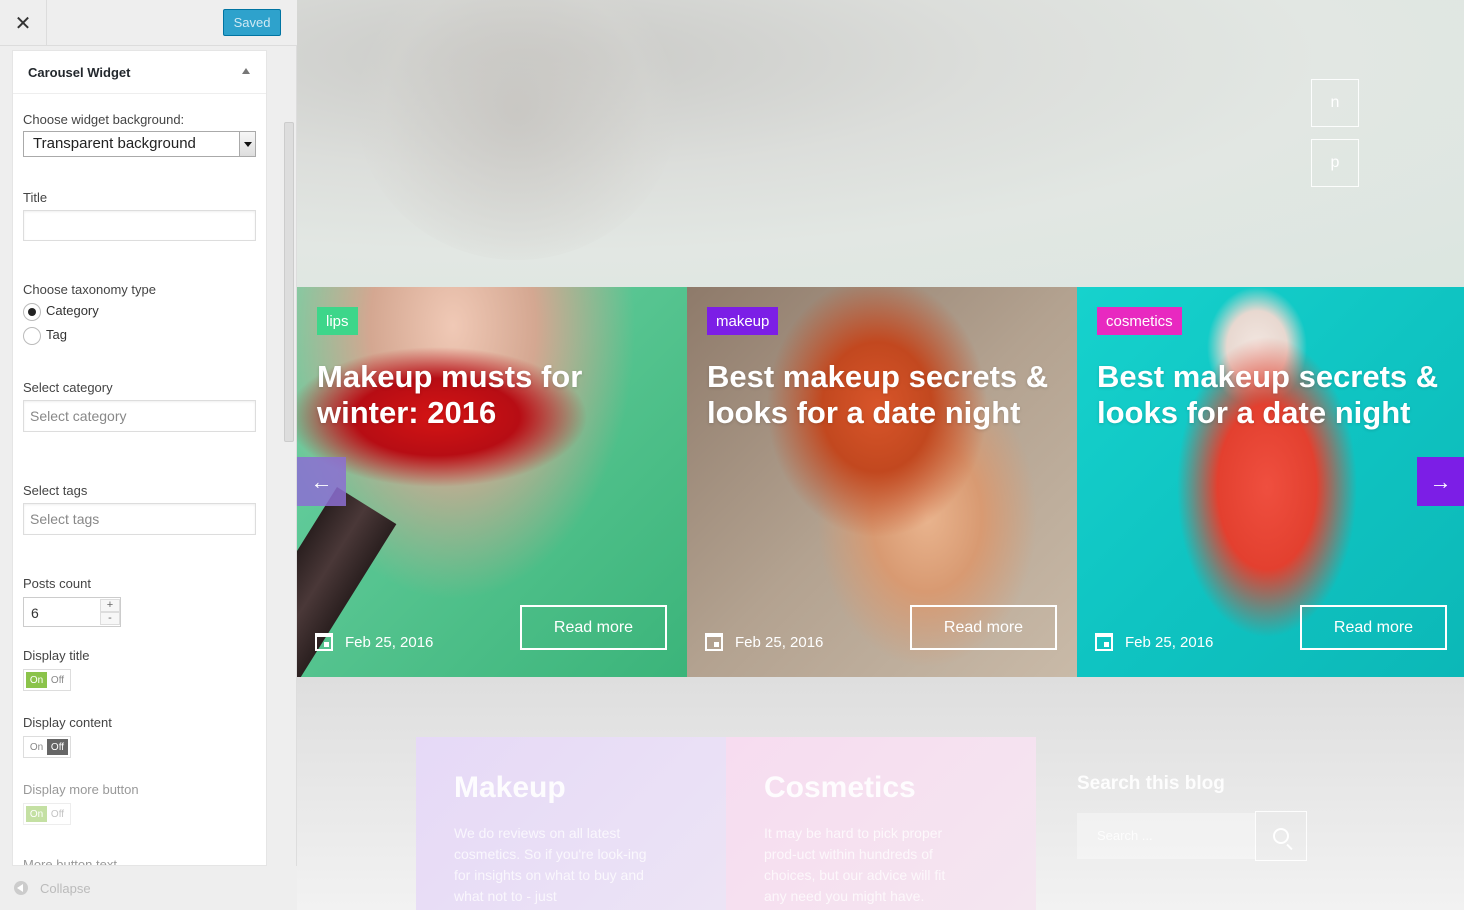  What do you see at coordinates (139, 519) in the screenshot?
I see `tags-select: Select tags` at bounding box center [139, 519].